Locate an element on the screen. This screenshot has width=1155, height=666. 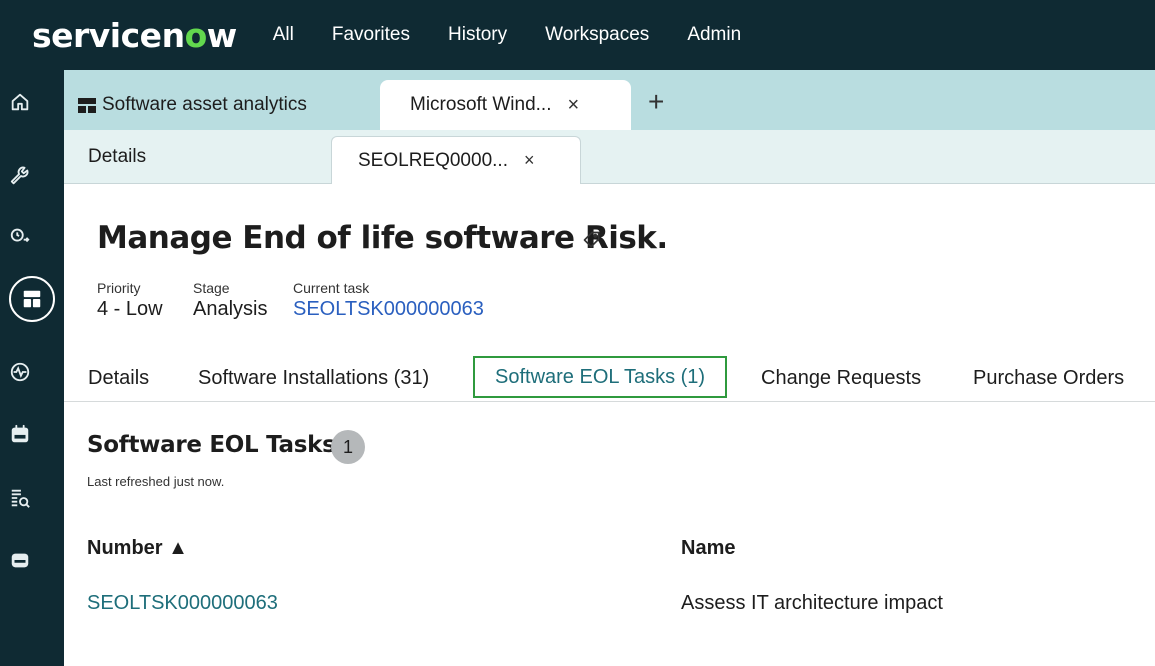
tab-software-installations: Software Installations (31) is located at coordinates (313, 378).